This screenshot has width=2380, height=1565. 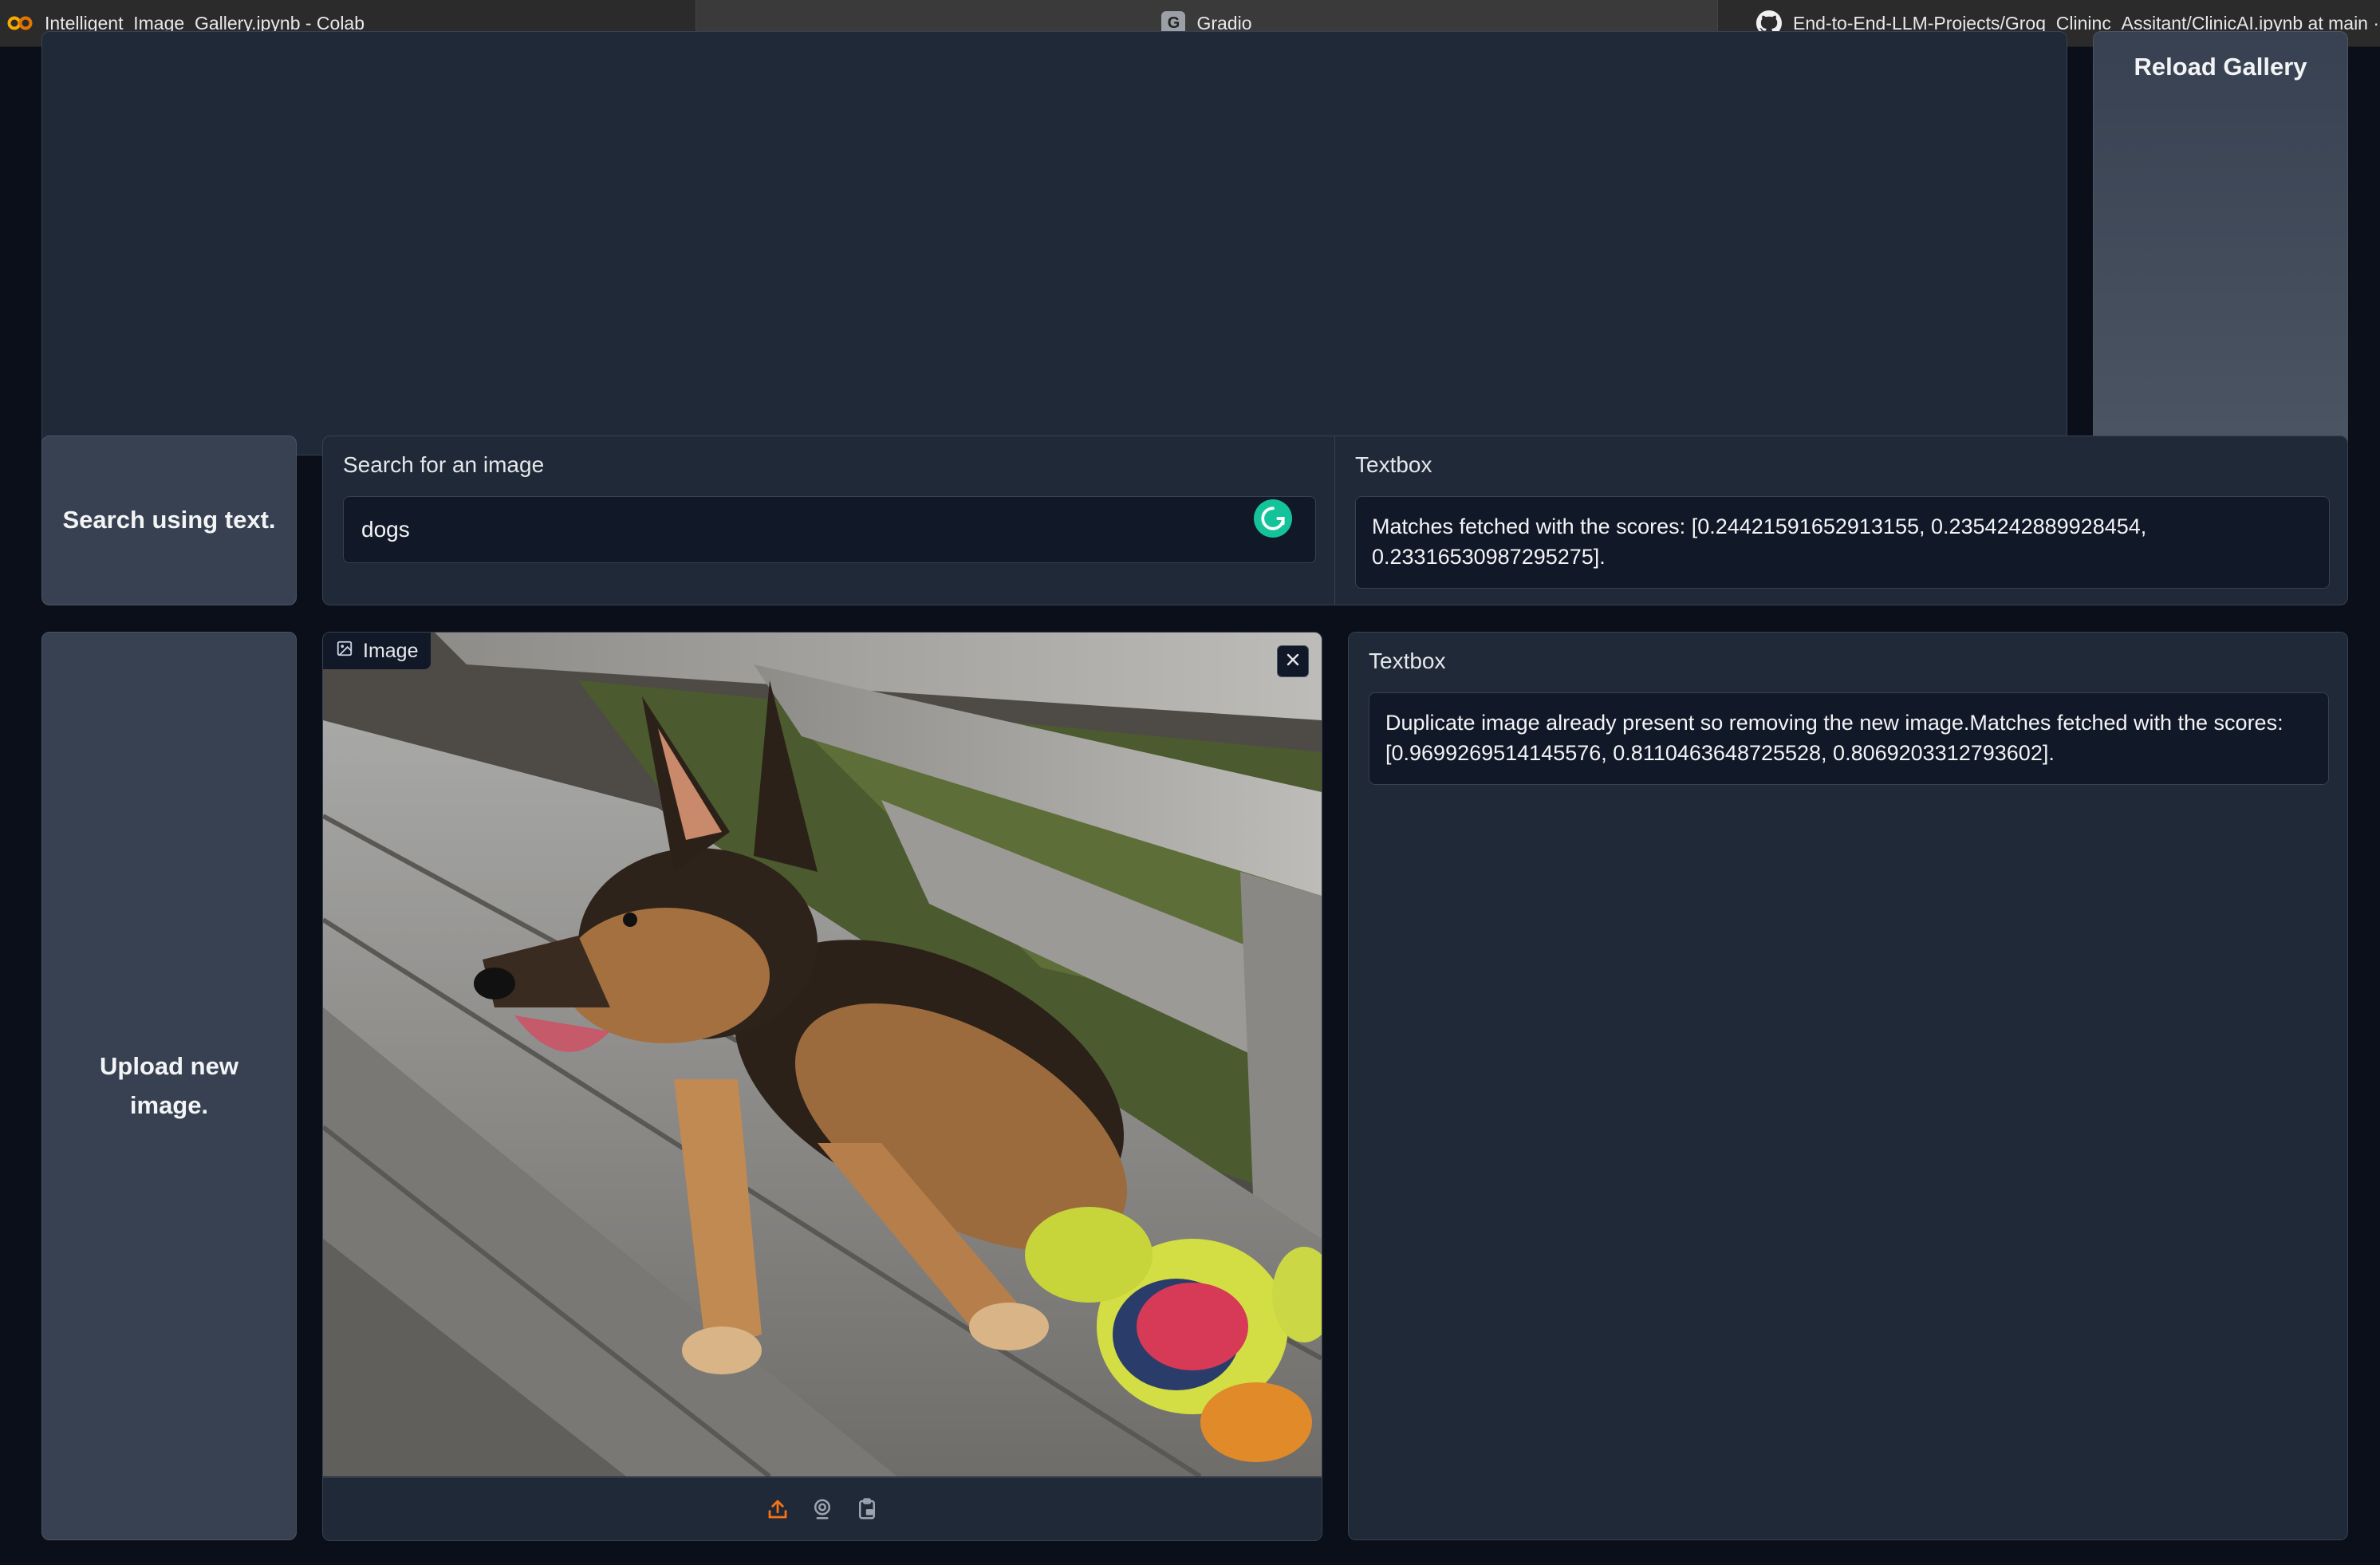 I want to click on clipboard-icon, so click(x=867, y=1509).